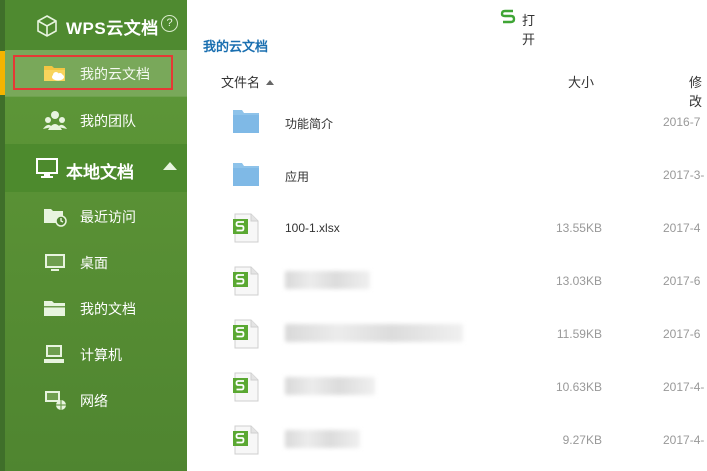 This screenshot has width=707, height=471. What do you see at coordinates (684, 175) in the screenshot?
I see `file-date: 2017-3-` at bounding box center [684, 175].